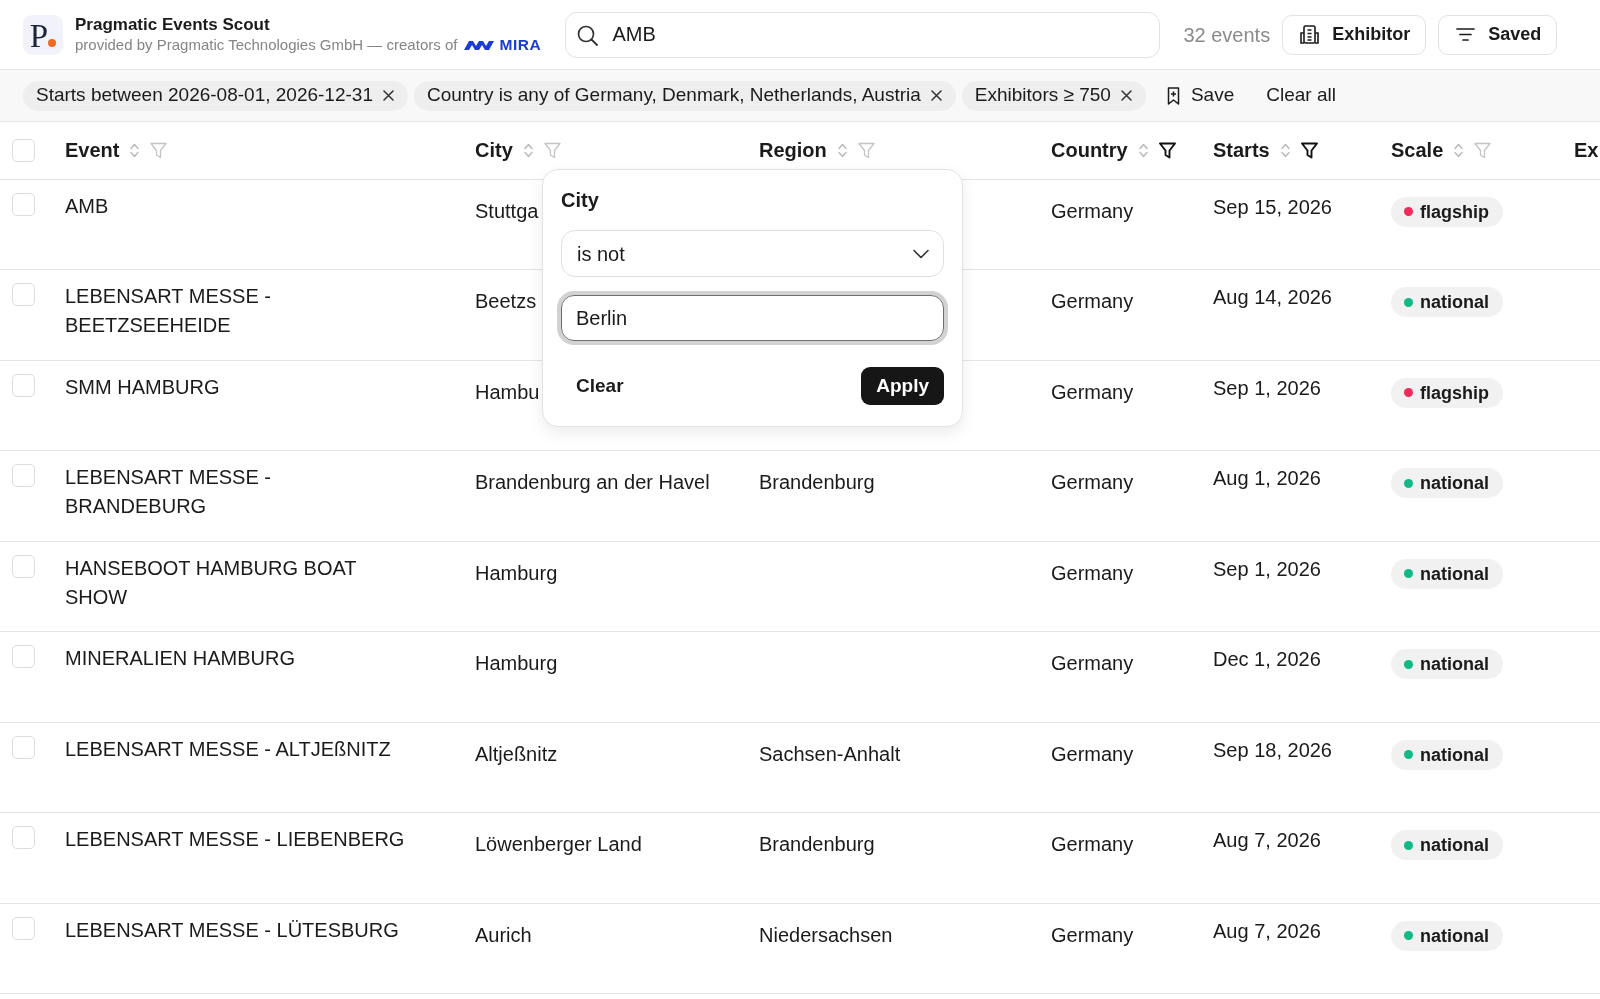  I want to click on apply-button: Apply, so click(902, 386).